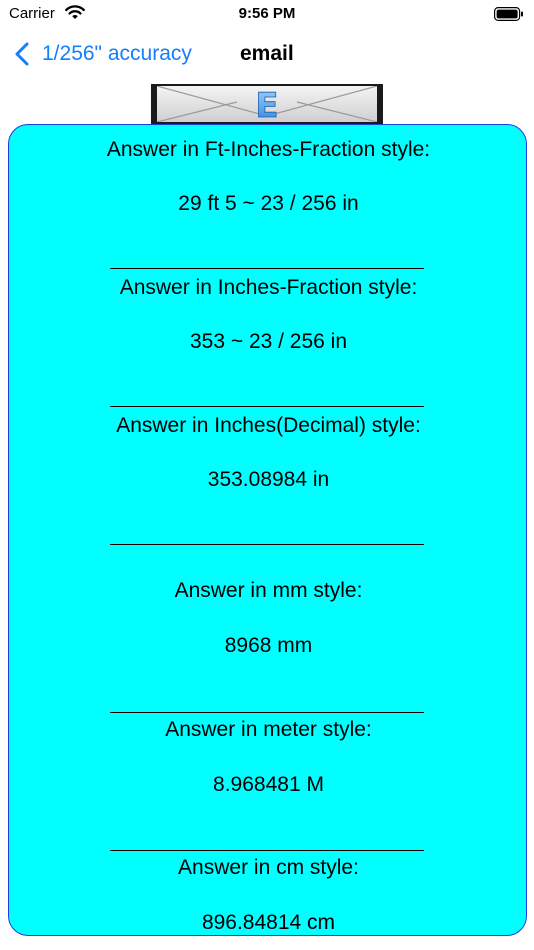 The width and height of the screenshot is (534, 950). I want to click on page-title: email, so click(267, 53).